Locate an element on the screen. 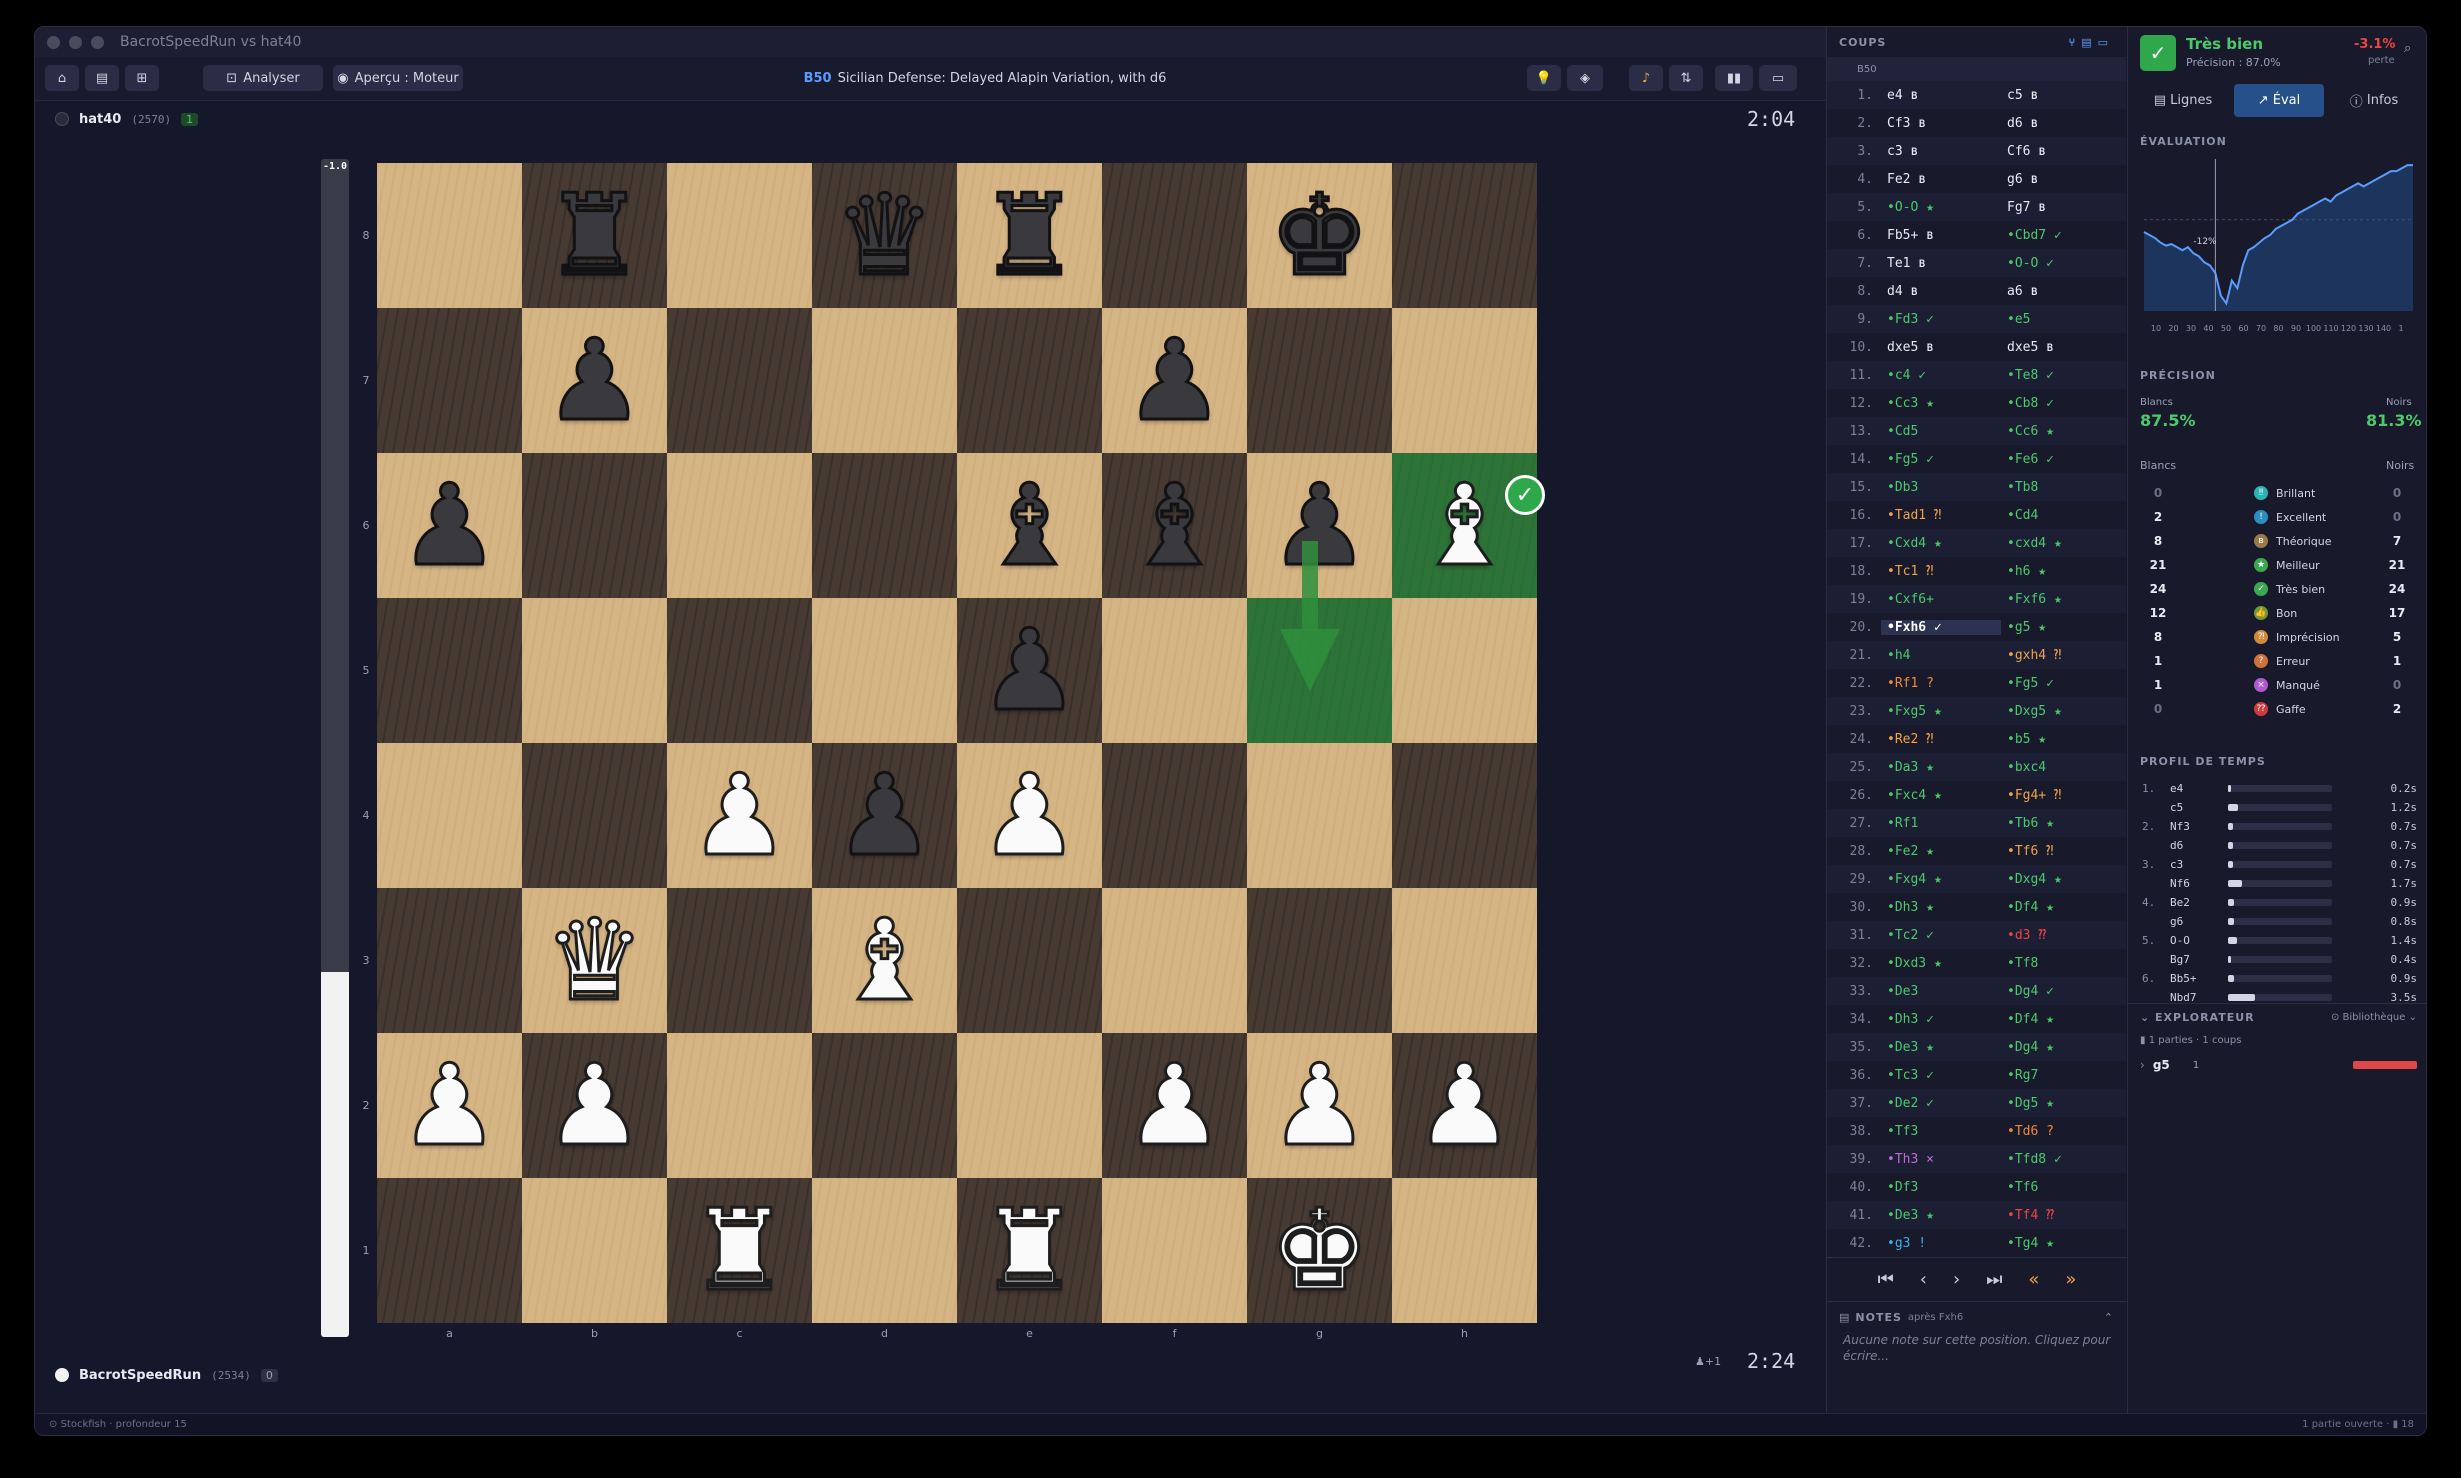 Image resolution: width=2461 pixels, height=1478 pixels. square-b3: ♛ is located at coordinates (594, 960).